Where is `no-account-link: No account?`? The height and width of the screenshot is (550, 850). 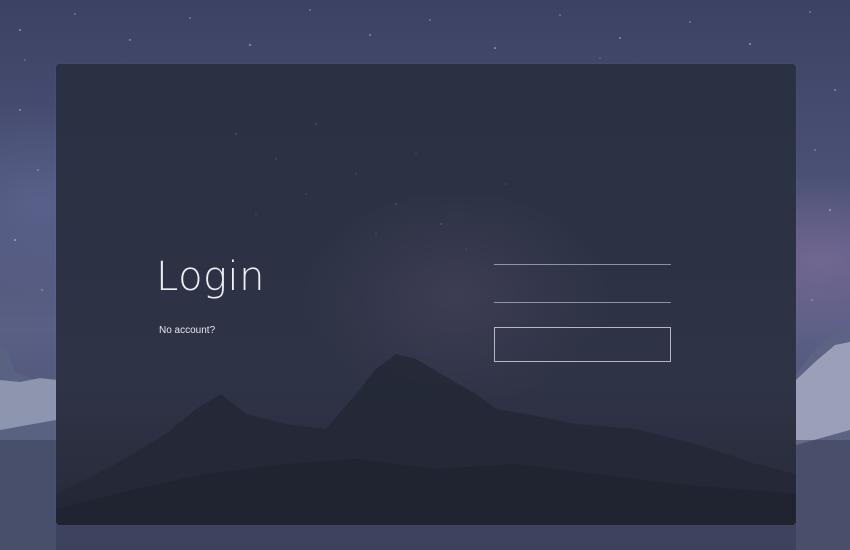
no-account-link: No account? is located at coordinates (187, 330).